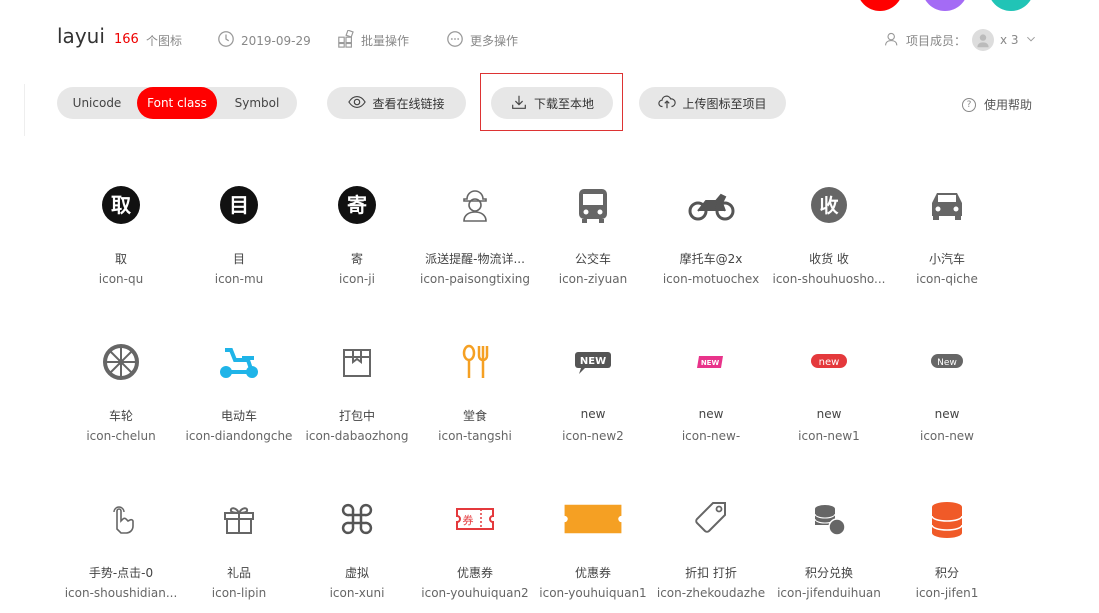  What do you see at coordinates (593, 548) in the screenshot?
I see `icon-card: 优惠券 icon-youhuiquan1` at bounding box center [593, 548].